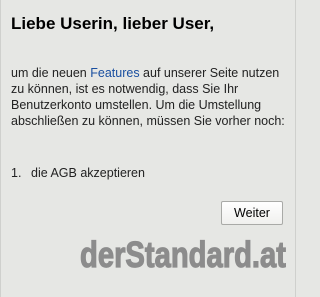 The image size is (320, 297). Describe the element at coordinates (16, 173) in the screenshot. I see `step-number: 1.` at that location.